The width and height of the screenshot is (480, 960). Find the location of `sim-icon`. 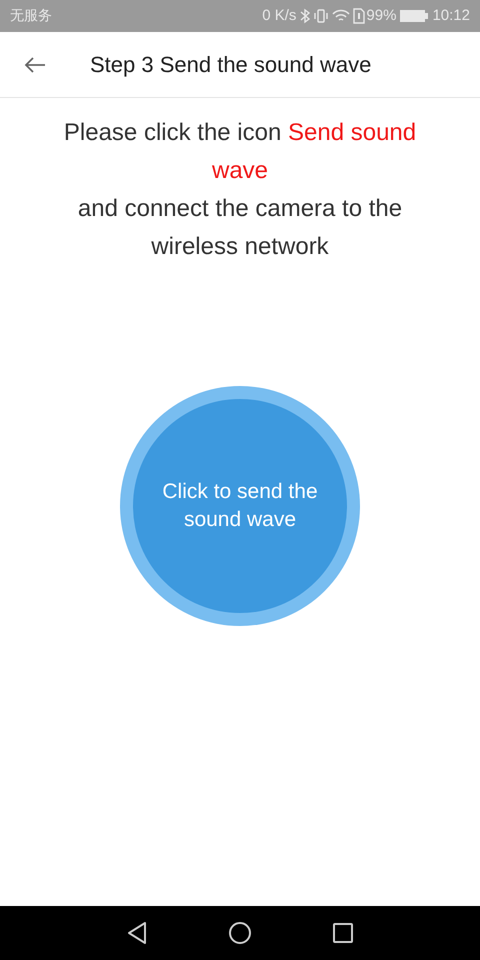

sim-icon is located at coordinates (359, 16).